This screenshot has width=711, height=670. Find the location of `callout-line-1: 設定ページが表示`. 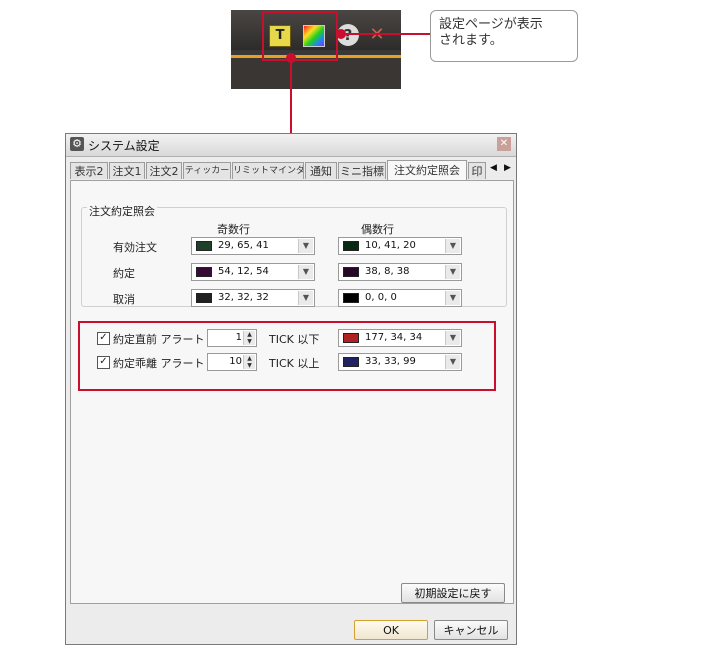

callout-line-1: 設定ページが表示 is located at coordinates (491, 24).